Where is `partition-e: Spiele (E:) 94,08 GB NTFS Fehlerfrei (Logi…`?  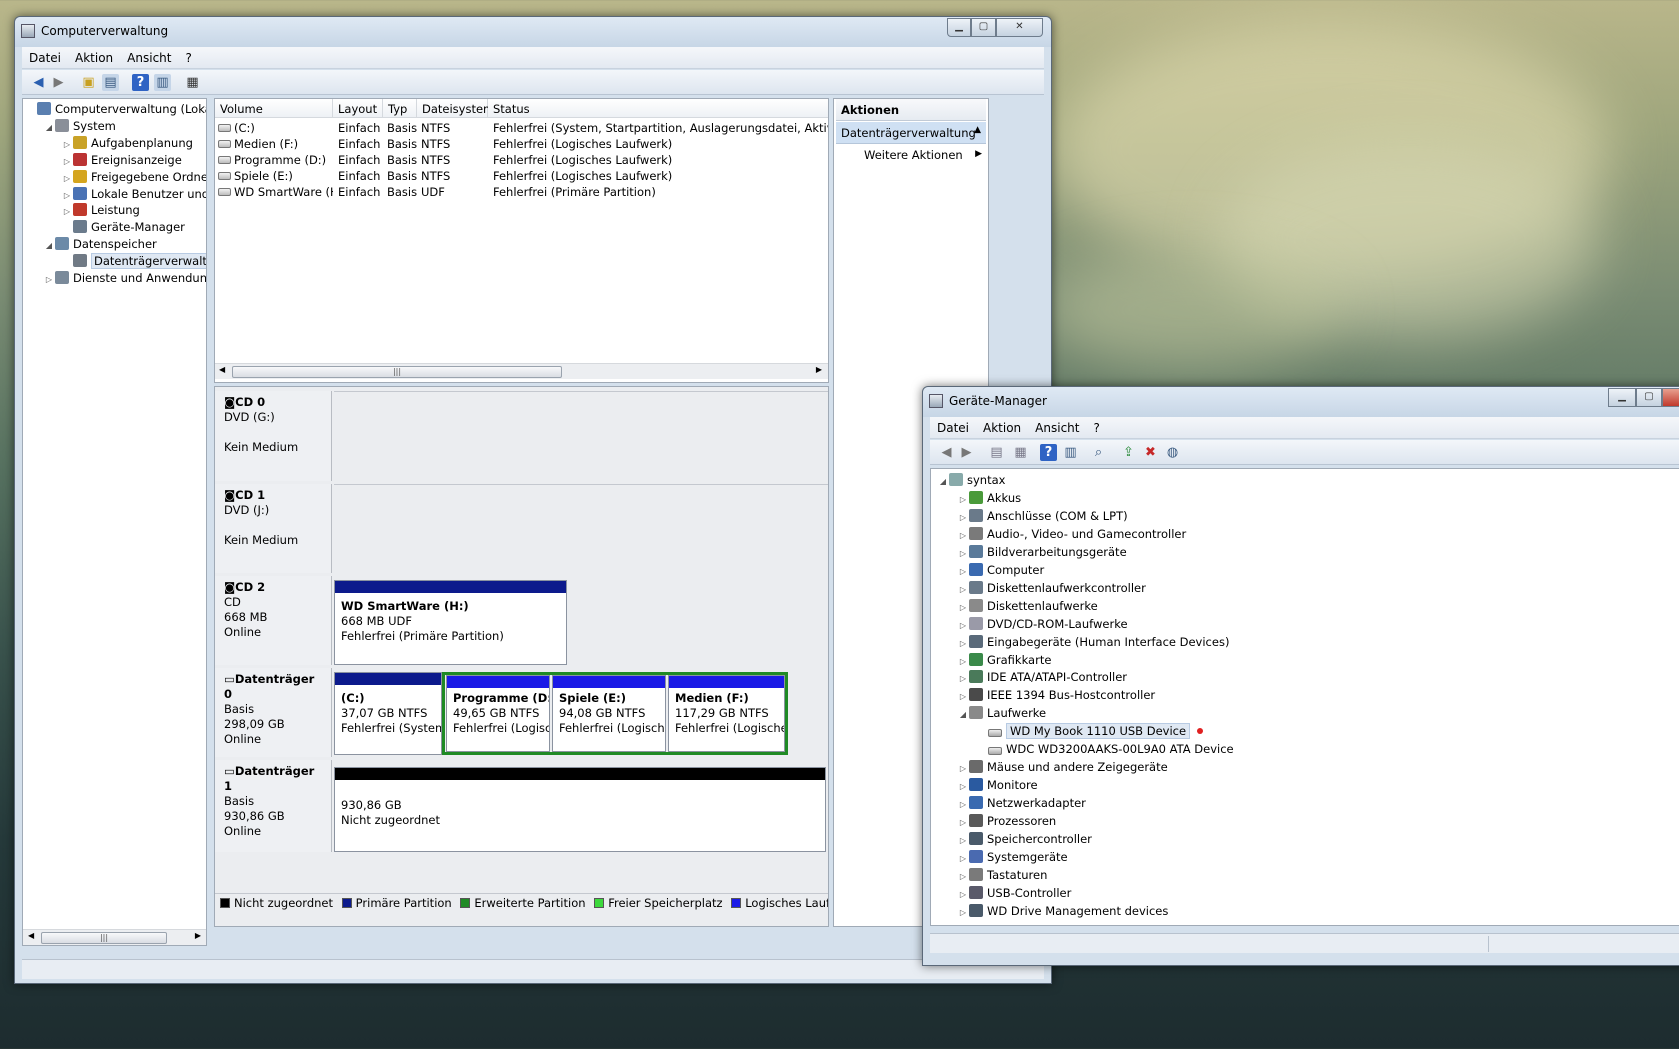
partition-e: Spiele (E:) 94,08 GB NTFS Fehlerfrei (Logi… is located at coordinates (609, 713).